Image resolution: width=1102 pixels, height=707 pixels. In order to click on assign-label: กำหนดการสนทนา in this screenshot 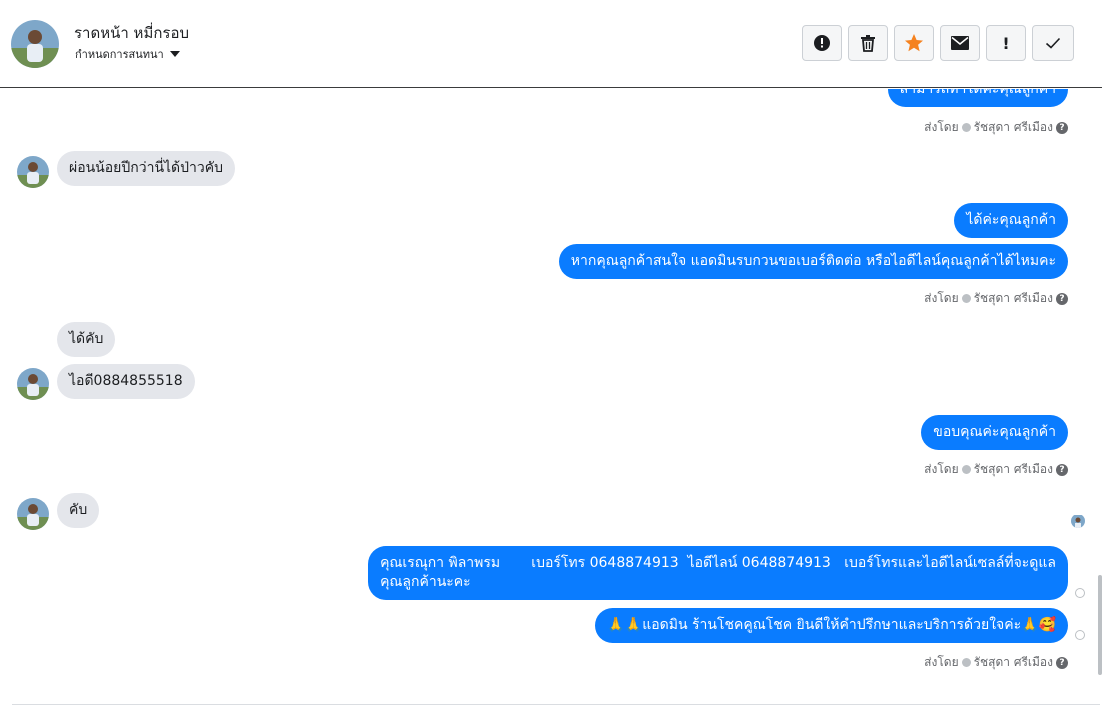, I will do `click(119, 54)`.